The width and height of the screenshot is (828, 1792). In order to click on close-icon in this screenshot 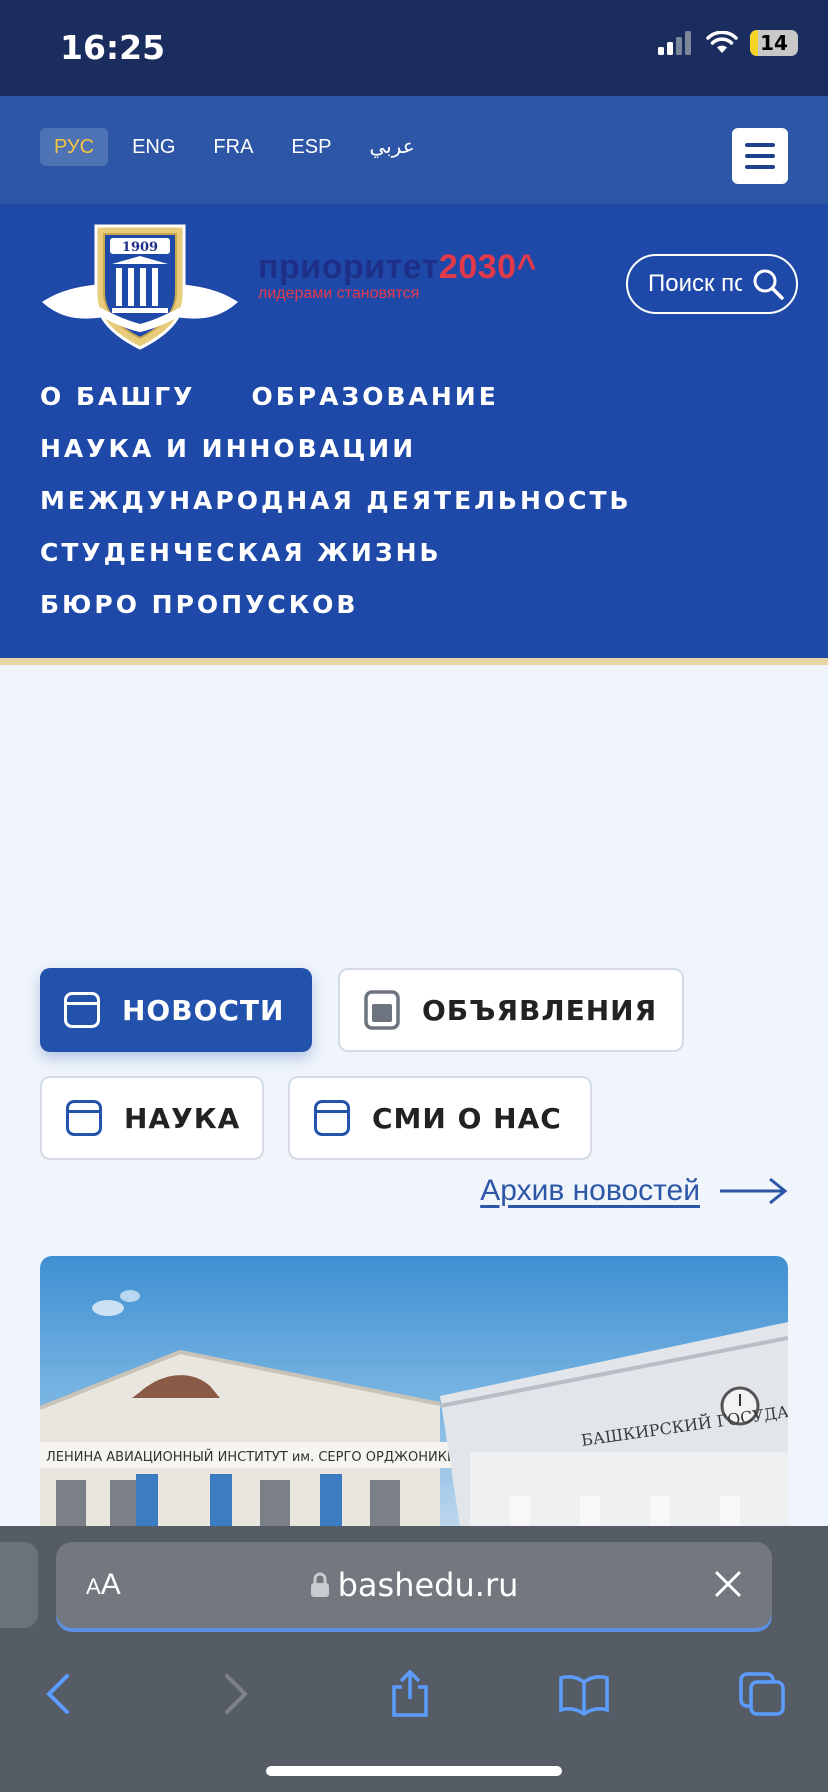, I will do `click(728, 1584)`.